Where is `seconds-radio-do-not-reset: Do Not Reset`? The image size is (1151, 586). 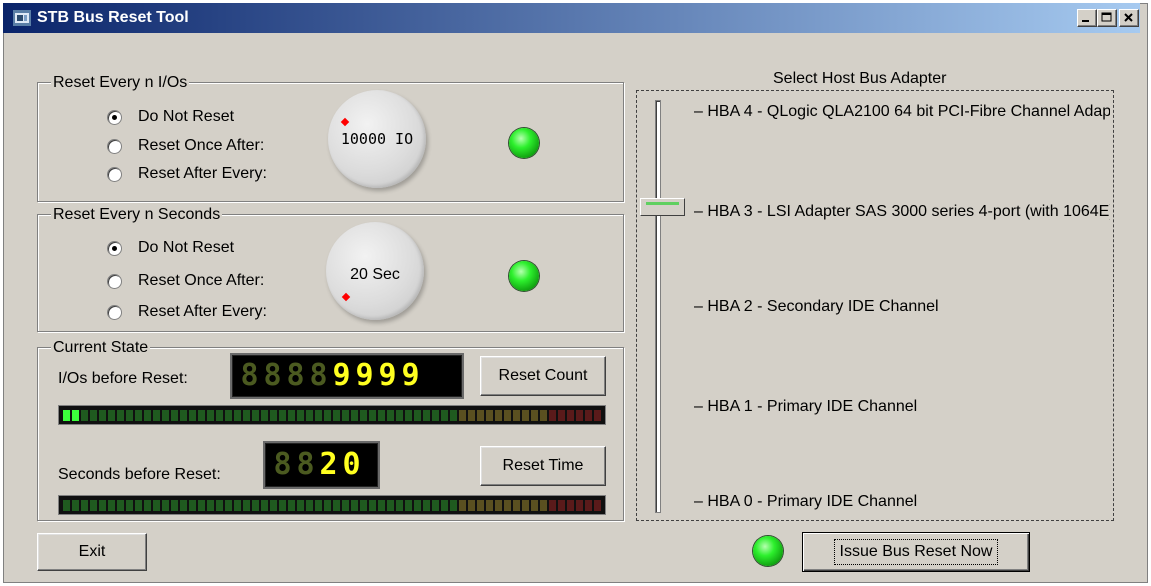
seconds-radio-do-not-reset: Do Not Reset is located at coordinates (170, 248).